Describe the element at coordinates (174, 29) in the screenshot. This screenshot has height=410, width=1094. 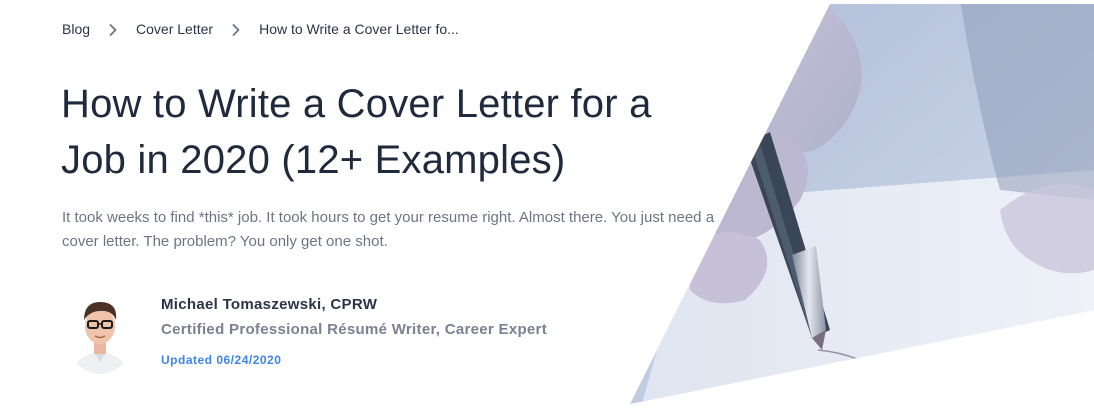
I see `breadcrumb-item-cover-letter: Cover Letter` at that location.